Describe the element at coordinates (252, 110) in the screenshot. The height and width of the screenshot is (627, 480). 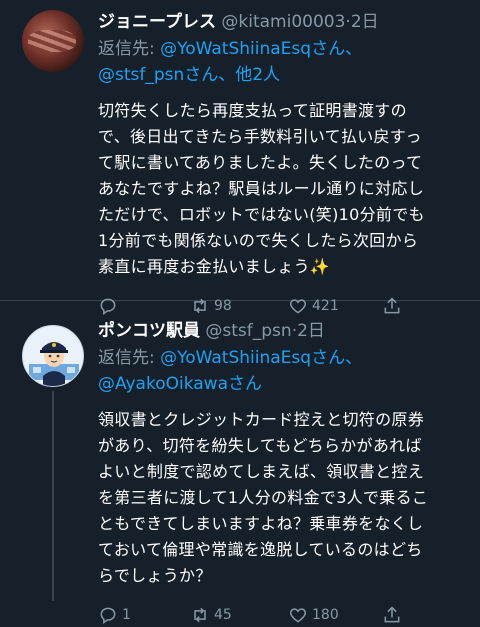
I see `tweet-text-line: 切符失くしたら再度支払って証明書渡すの` at that location.